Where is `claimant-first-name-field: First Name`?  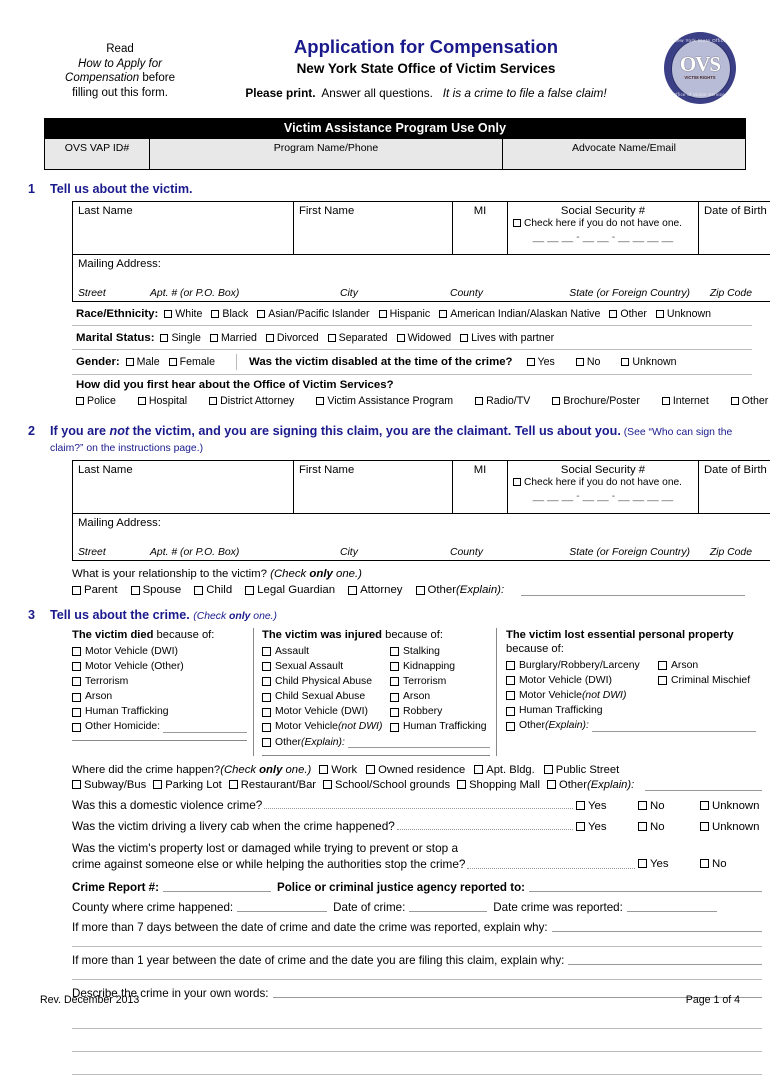
claimant-first-name-field: First Name is located at coordinates (373, 487).